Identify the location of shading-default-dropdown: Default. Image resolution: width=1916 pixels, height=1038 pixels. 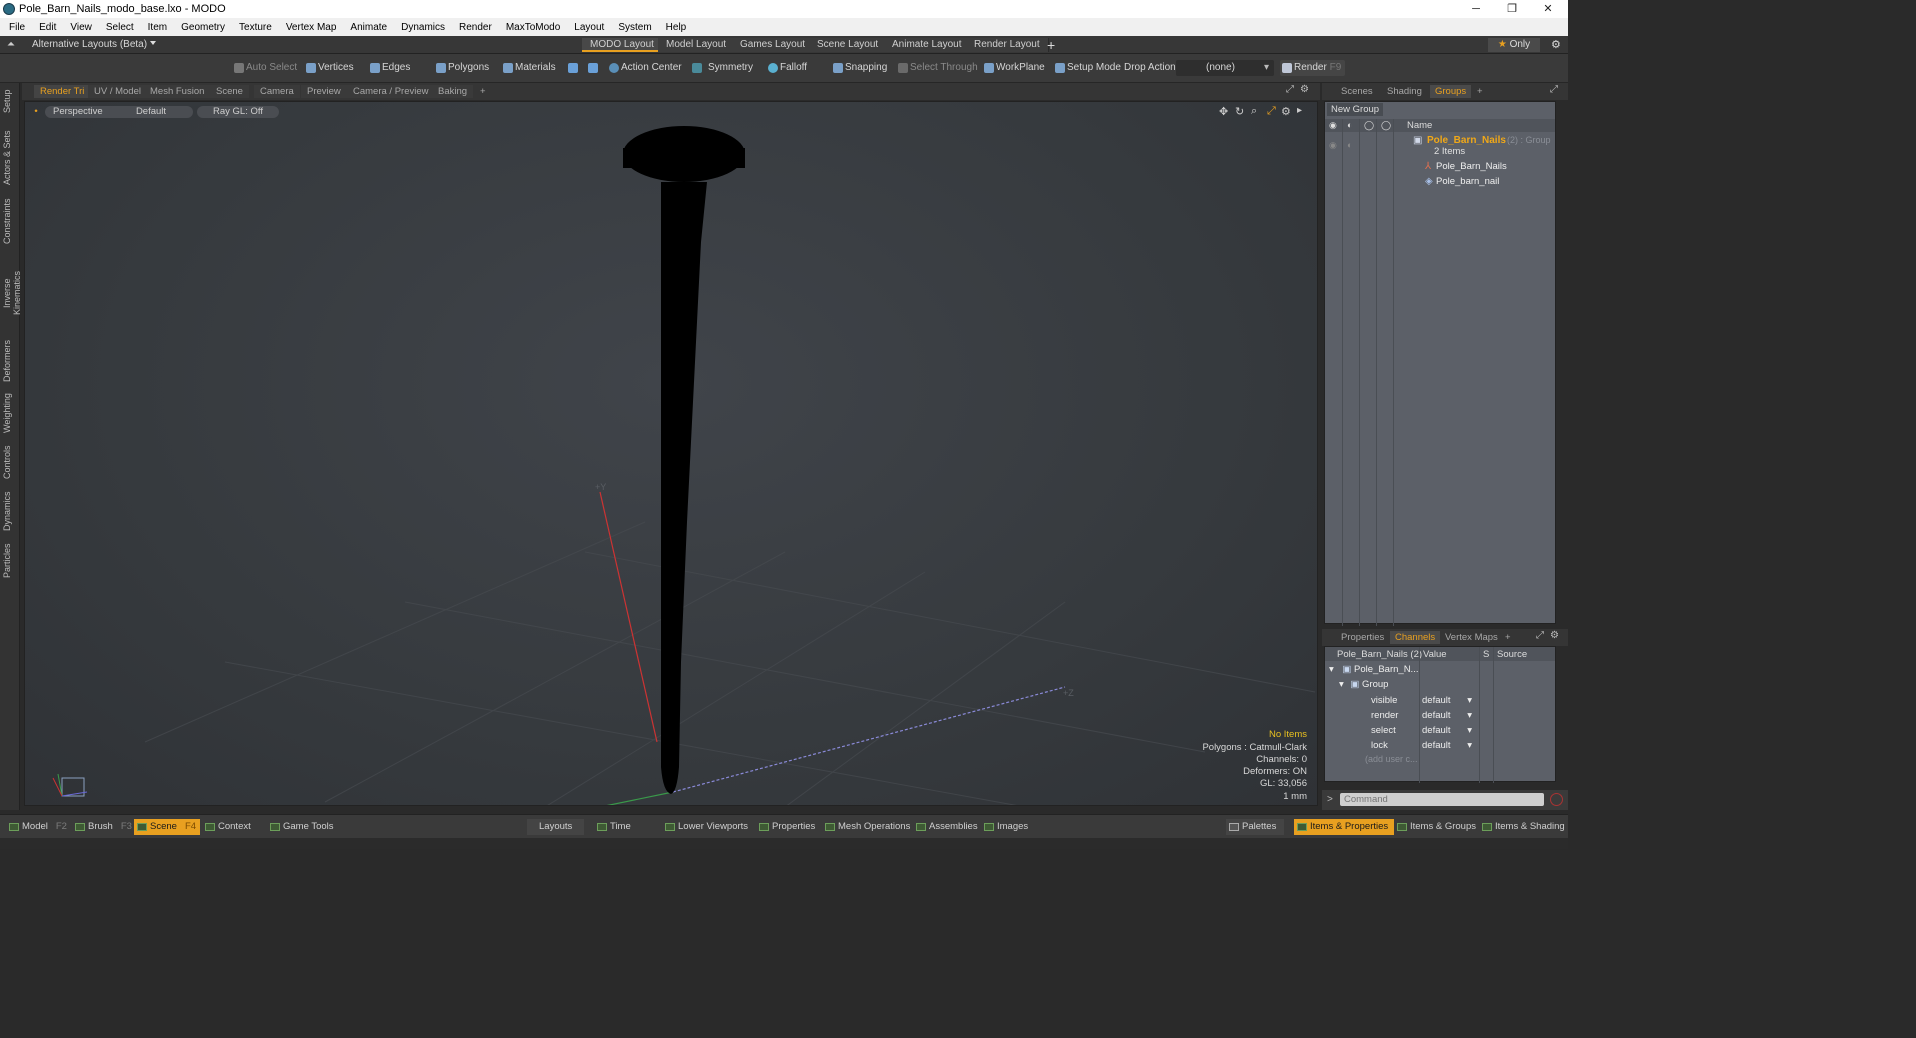
(151, 112).